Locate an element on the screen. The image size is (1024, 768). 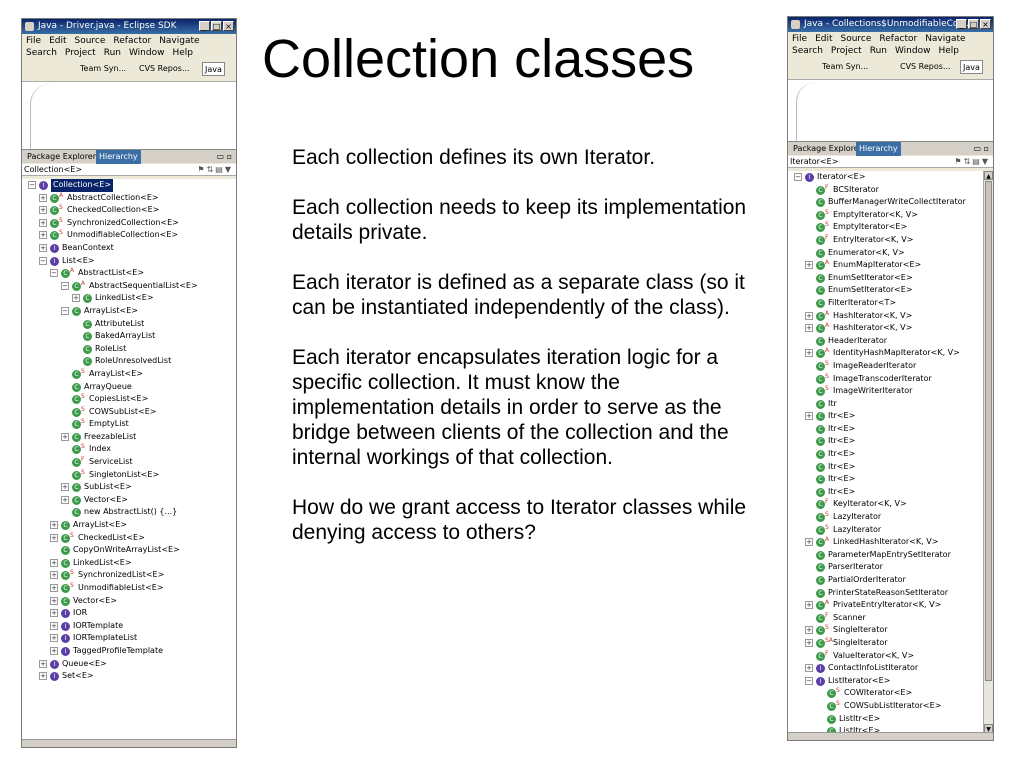
tree-row: C FilterIterator<T> is located at coordinates (886, 303).